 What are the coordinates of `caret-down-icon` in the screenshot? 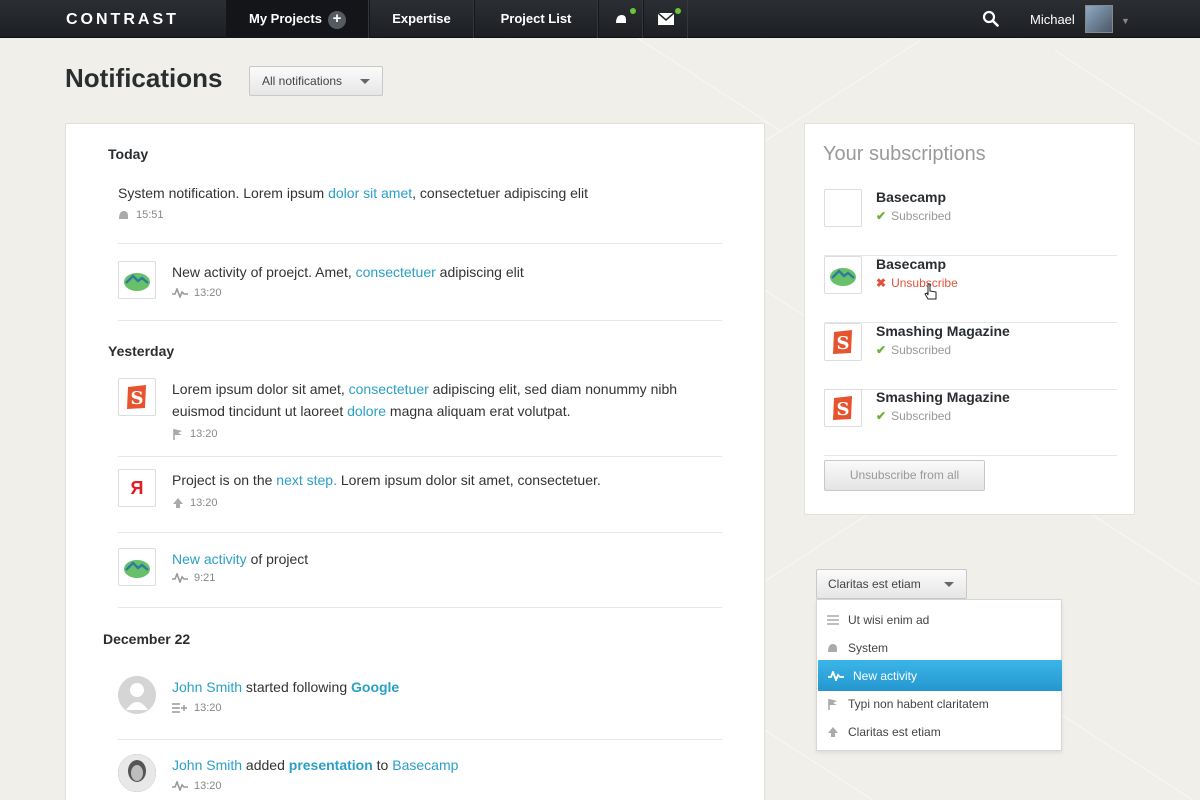 It's located at (365, 81).